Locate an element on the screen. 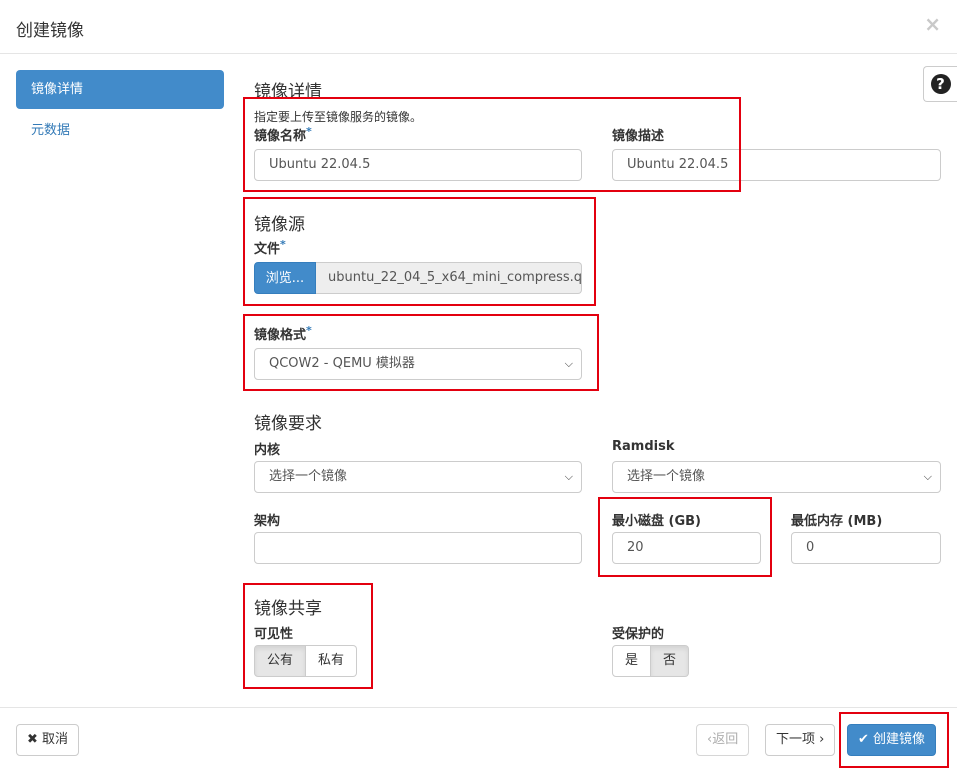 Image resolution: width=957 pixels, height=772 pixels. kernel-select-value: 选择一个镜像 is located at coordinates (308, 476).